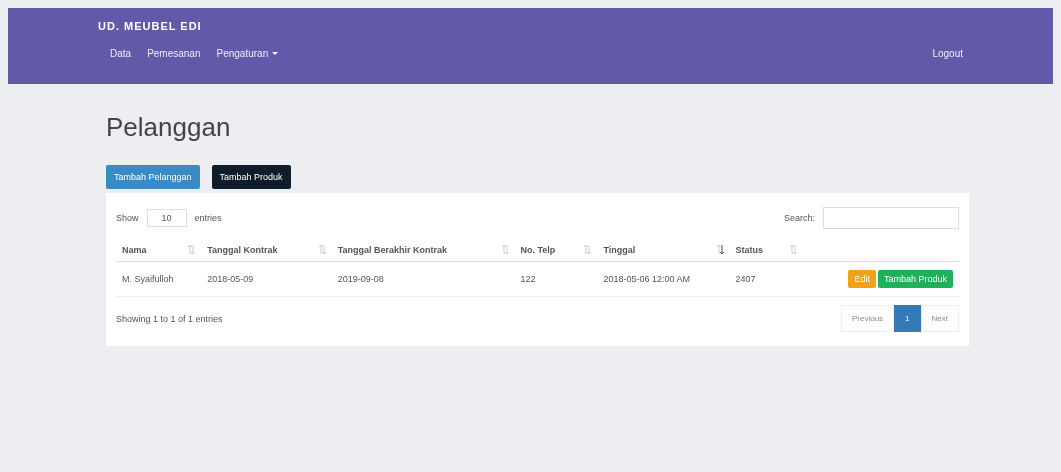 This screenshot has height=472, width=1061. I want to click on column-header: Tinggal, so click(663, 250).